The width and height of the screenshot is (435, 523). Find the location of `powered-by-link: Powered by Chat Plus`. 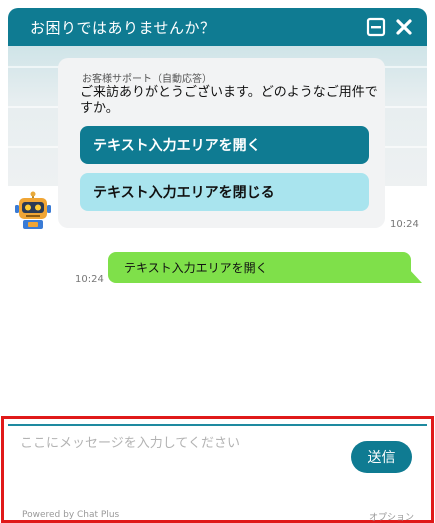

powered-by-link: Powered by Chat Plus is located at coordinates (70, 515).